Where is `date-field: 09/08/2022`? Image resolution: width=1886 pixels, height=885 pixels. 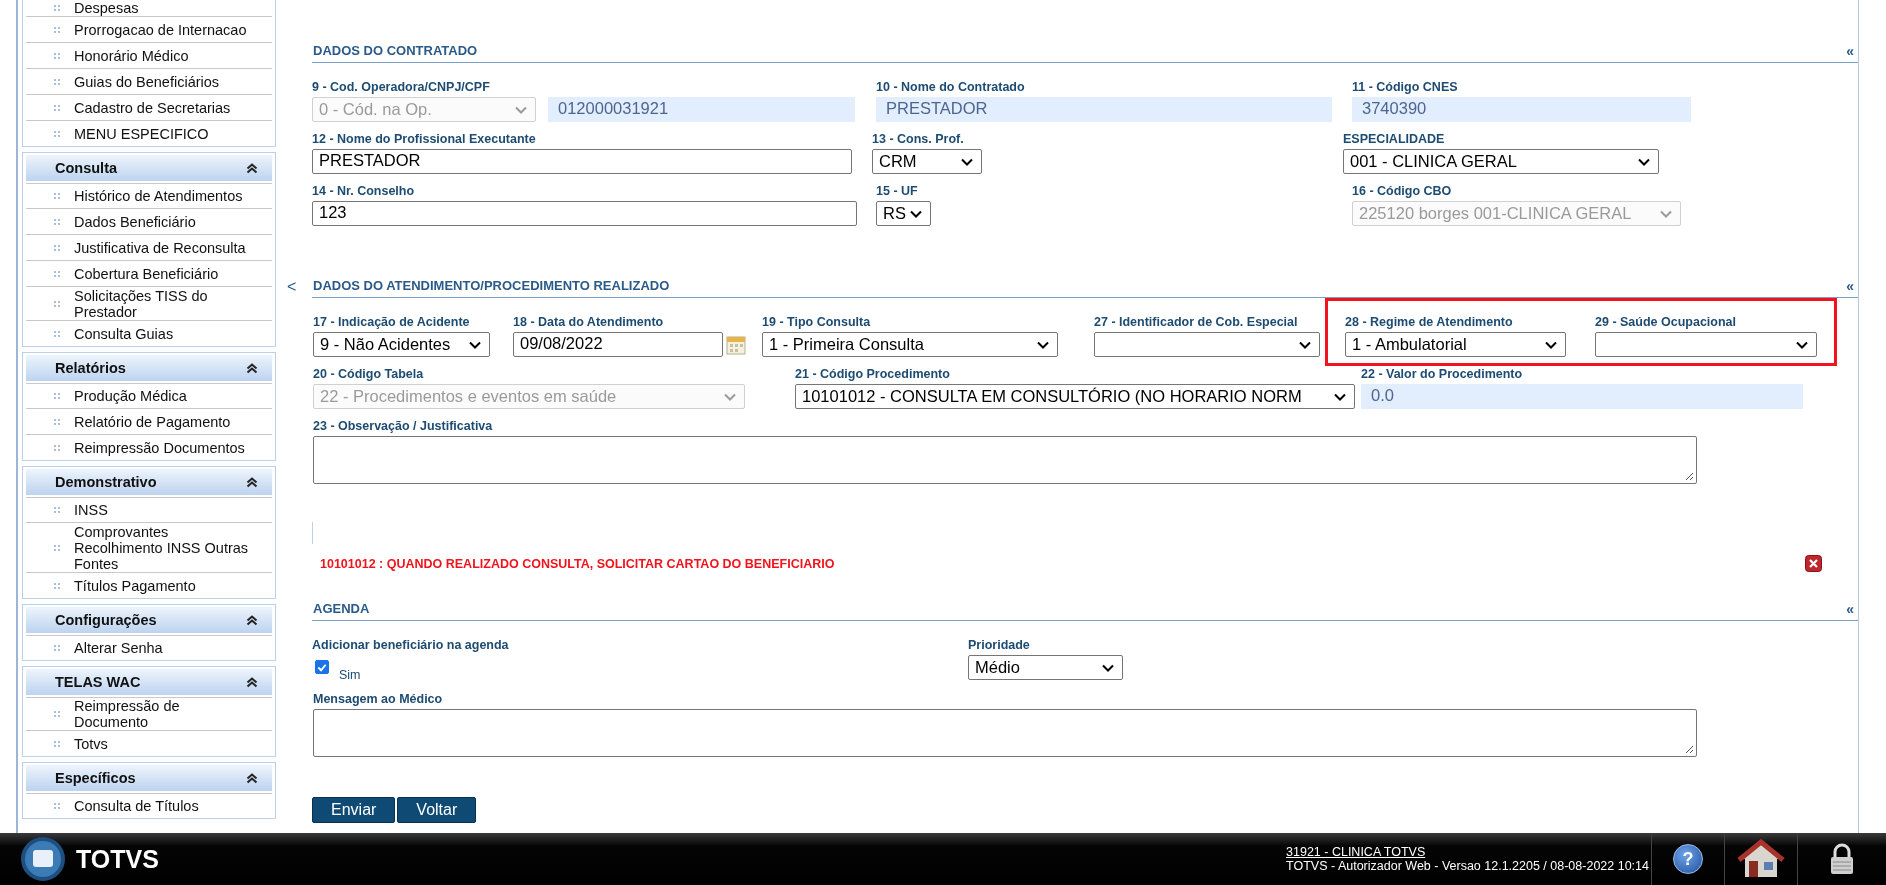
date-field: 09/08/2022 is located at coordinates (618, 344).